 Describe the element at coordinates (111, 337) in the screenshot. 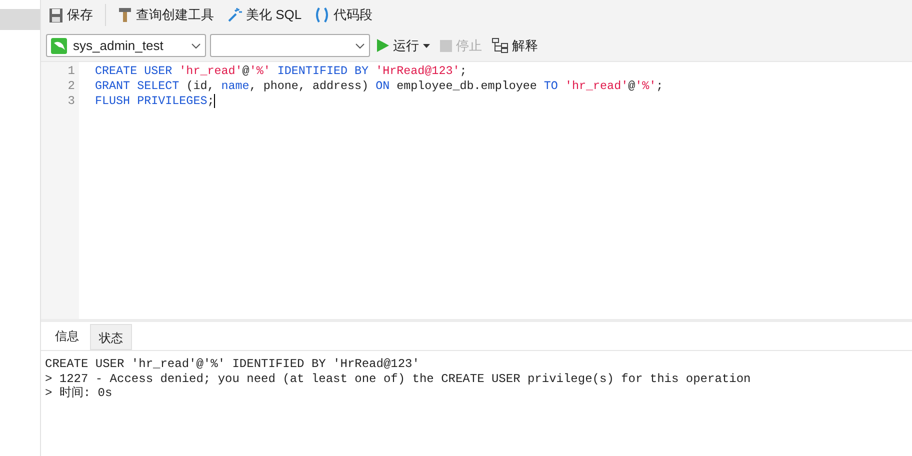

I see `panel-tab: 状态` at that location.